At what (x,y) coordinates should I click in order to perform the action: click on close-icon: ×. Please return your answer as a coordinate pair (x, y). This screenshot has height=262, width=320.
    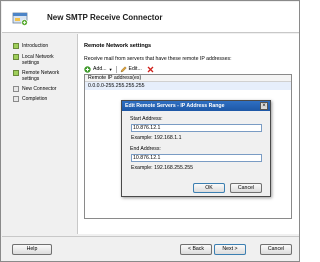
    Looking at the image, I should click on (264, 106).